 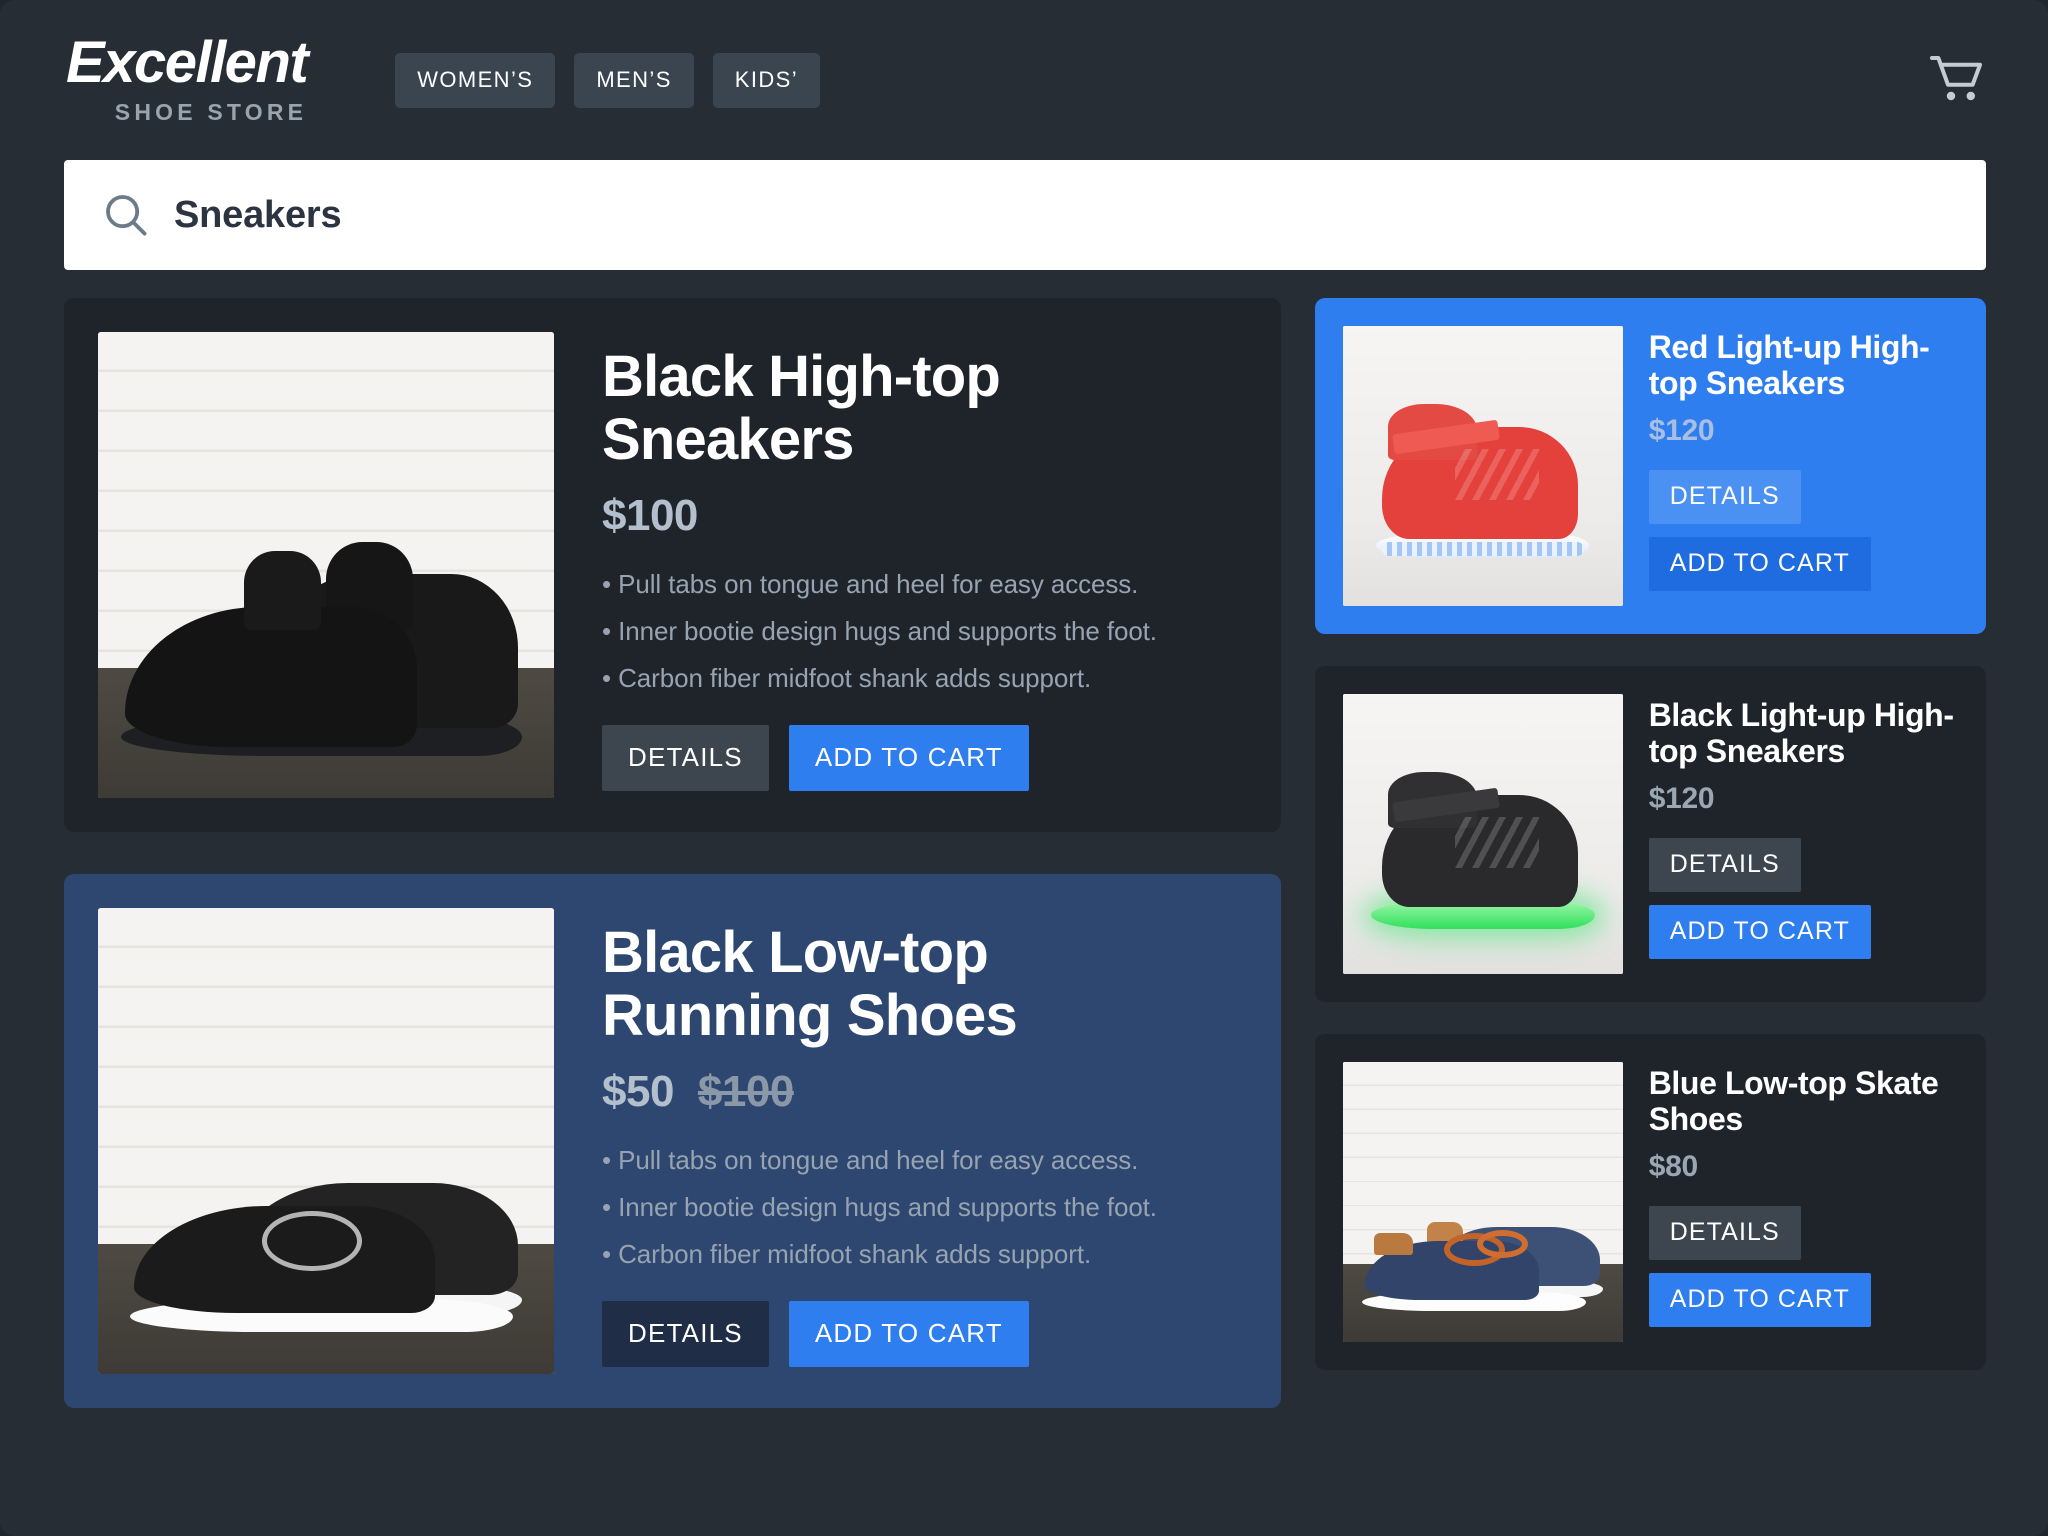 What do you see at coordinates (924, 1092) in the screenshot?
I see `price-row: $50 $100` at bounding box center [924, 1092].